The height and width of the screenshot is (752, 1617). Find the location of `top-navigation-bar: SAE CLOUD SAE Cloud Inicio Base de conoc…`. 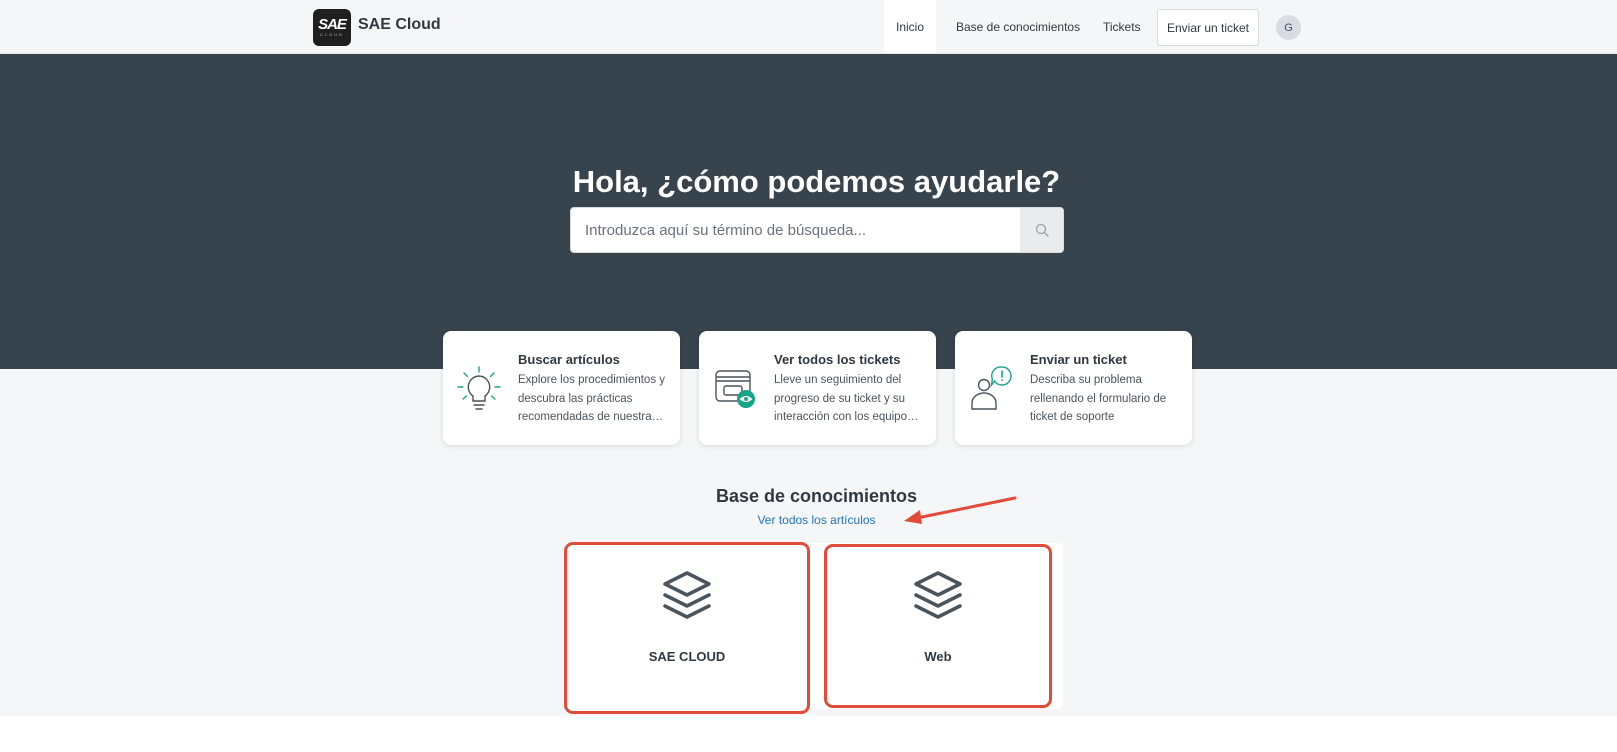

top-navigation-bar: SAE CLOUD SAE Cloud Inicio Base de conoc… is located at coordinates (808, 27).